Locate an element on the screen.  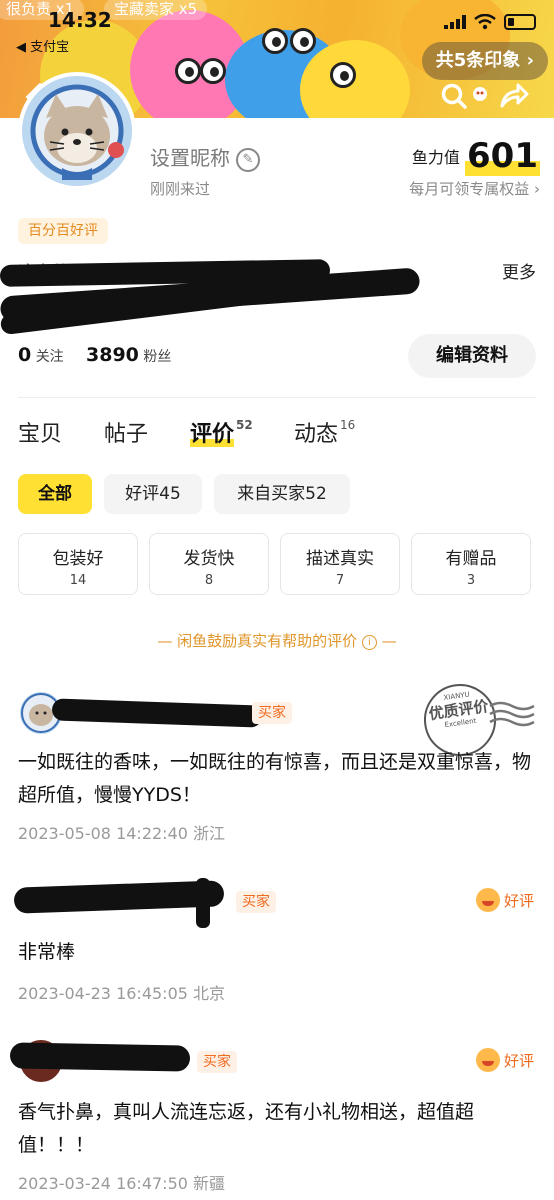
tag-box-fast-shipping: 发货快 8 is located at coordinates (209, 564).